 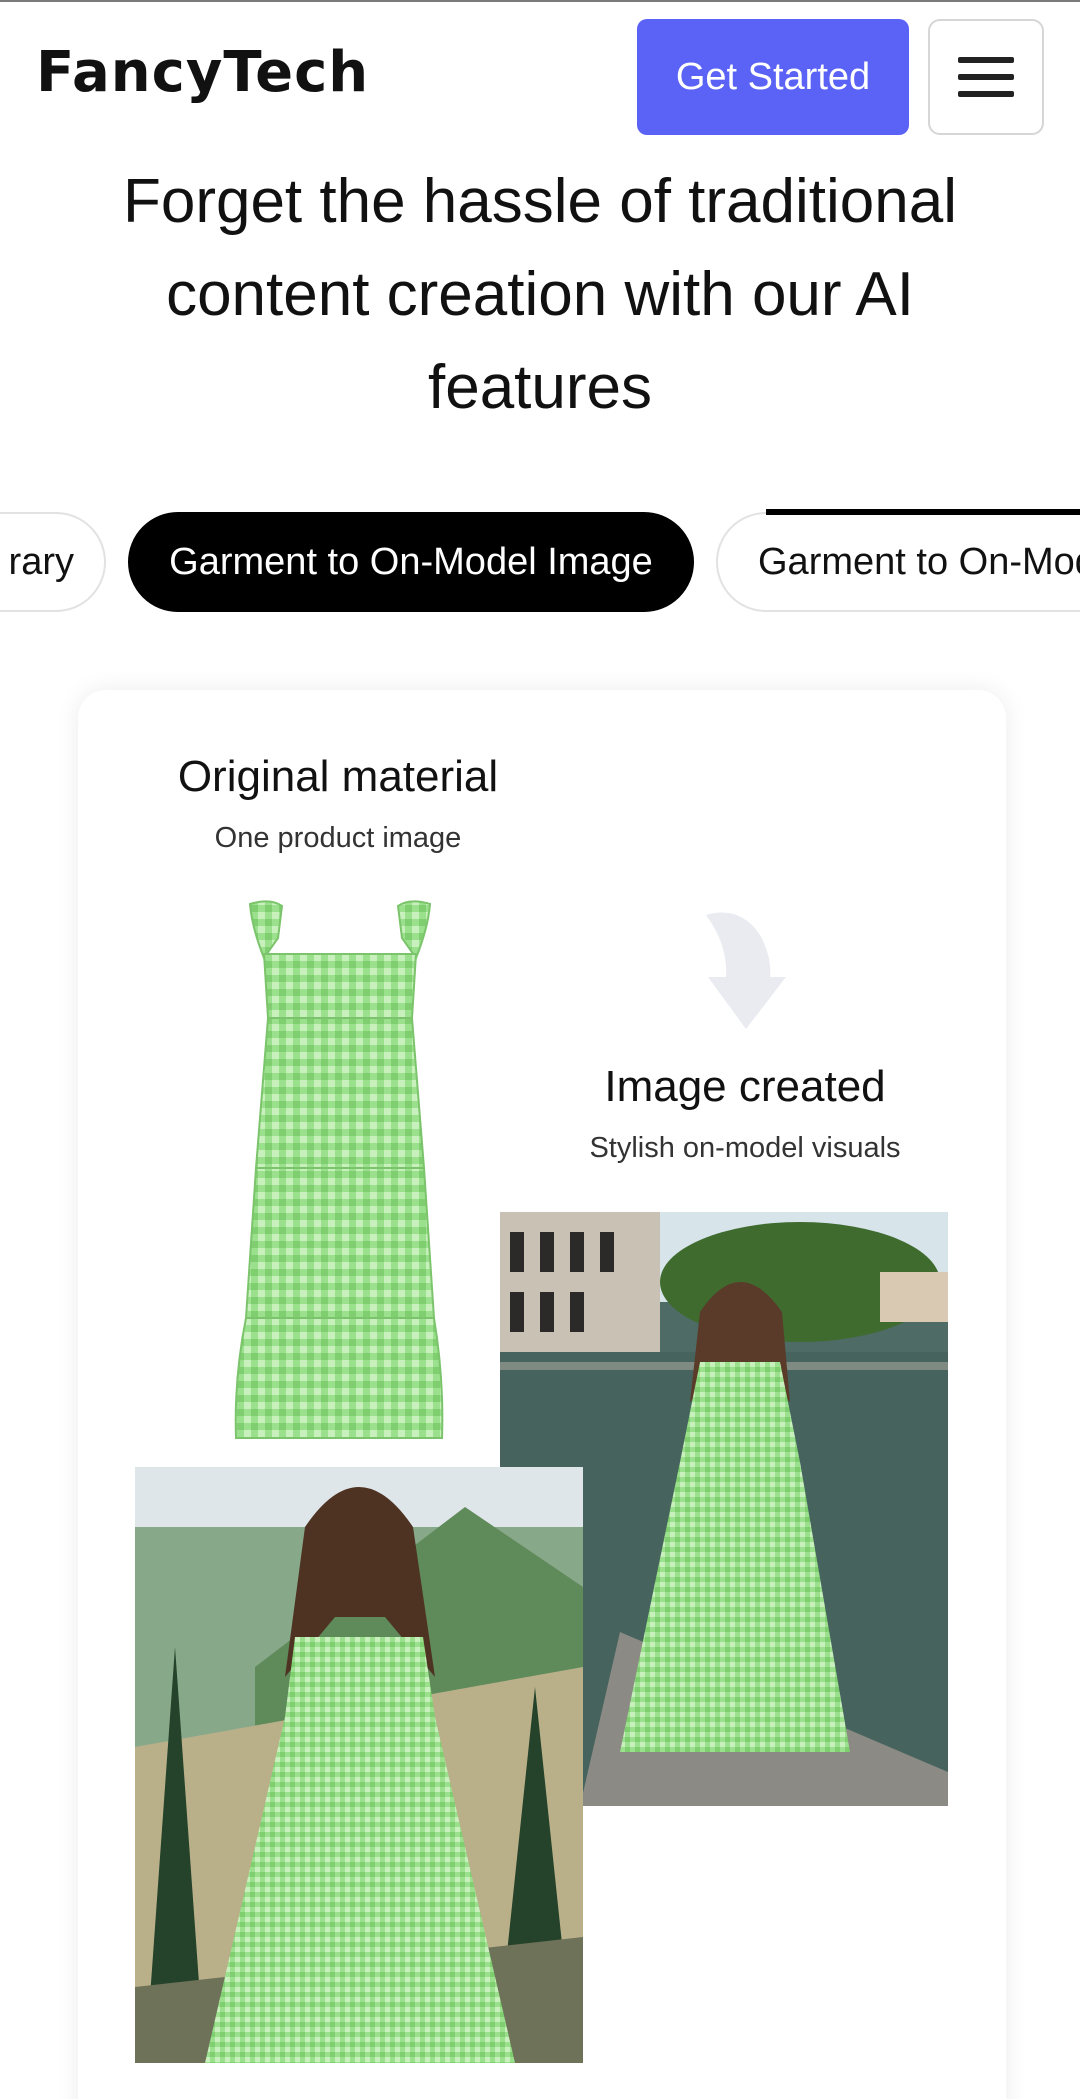 I want to click on tab-label: Garment to On-Mod, so click(x=919, y=561).